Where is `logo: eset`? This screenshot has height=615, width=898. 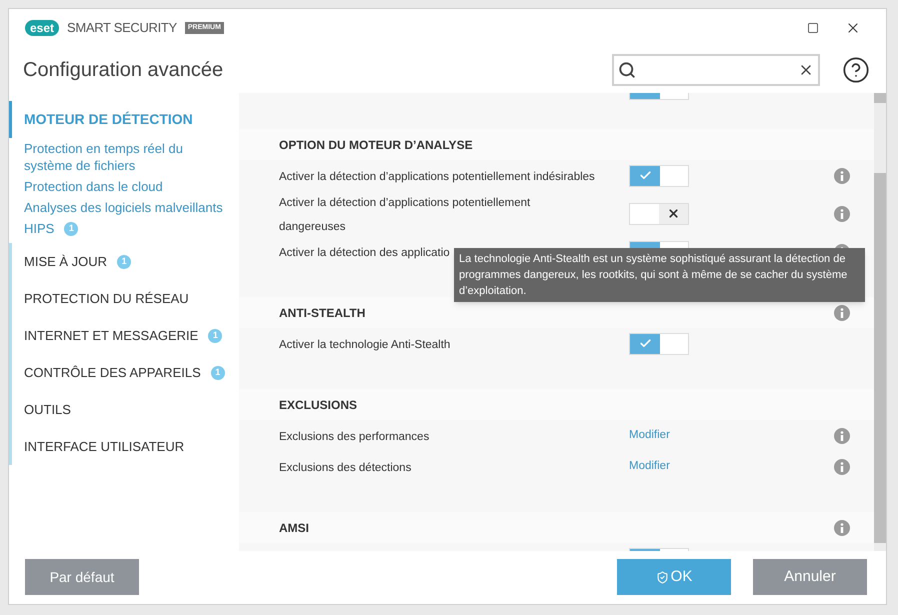 logo: eset is located at coordinates (42, 28).